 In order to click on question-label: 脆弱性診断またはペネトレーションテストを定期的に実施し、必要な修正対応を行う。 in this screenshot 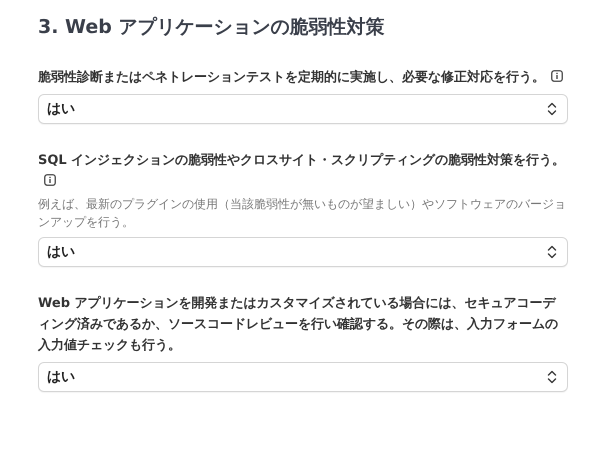, I will do `click(303, 77)`.